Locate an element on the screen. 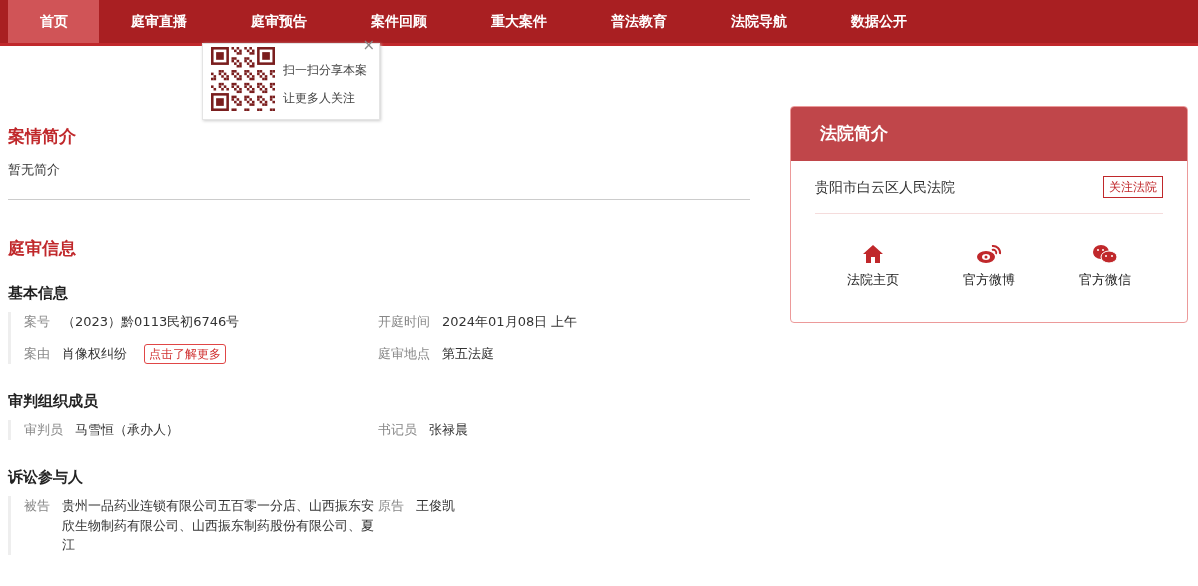 The image size is (1198, 586). field-label: 原告 is located at coordinates (391, 506).